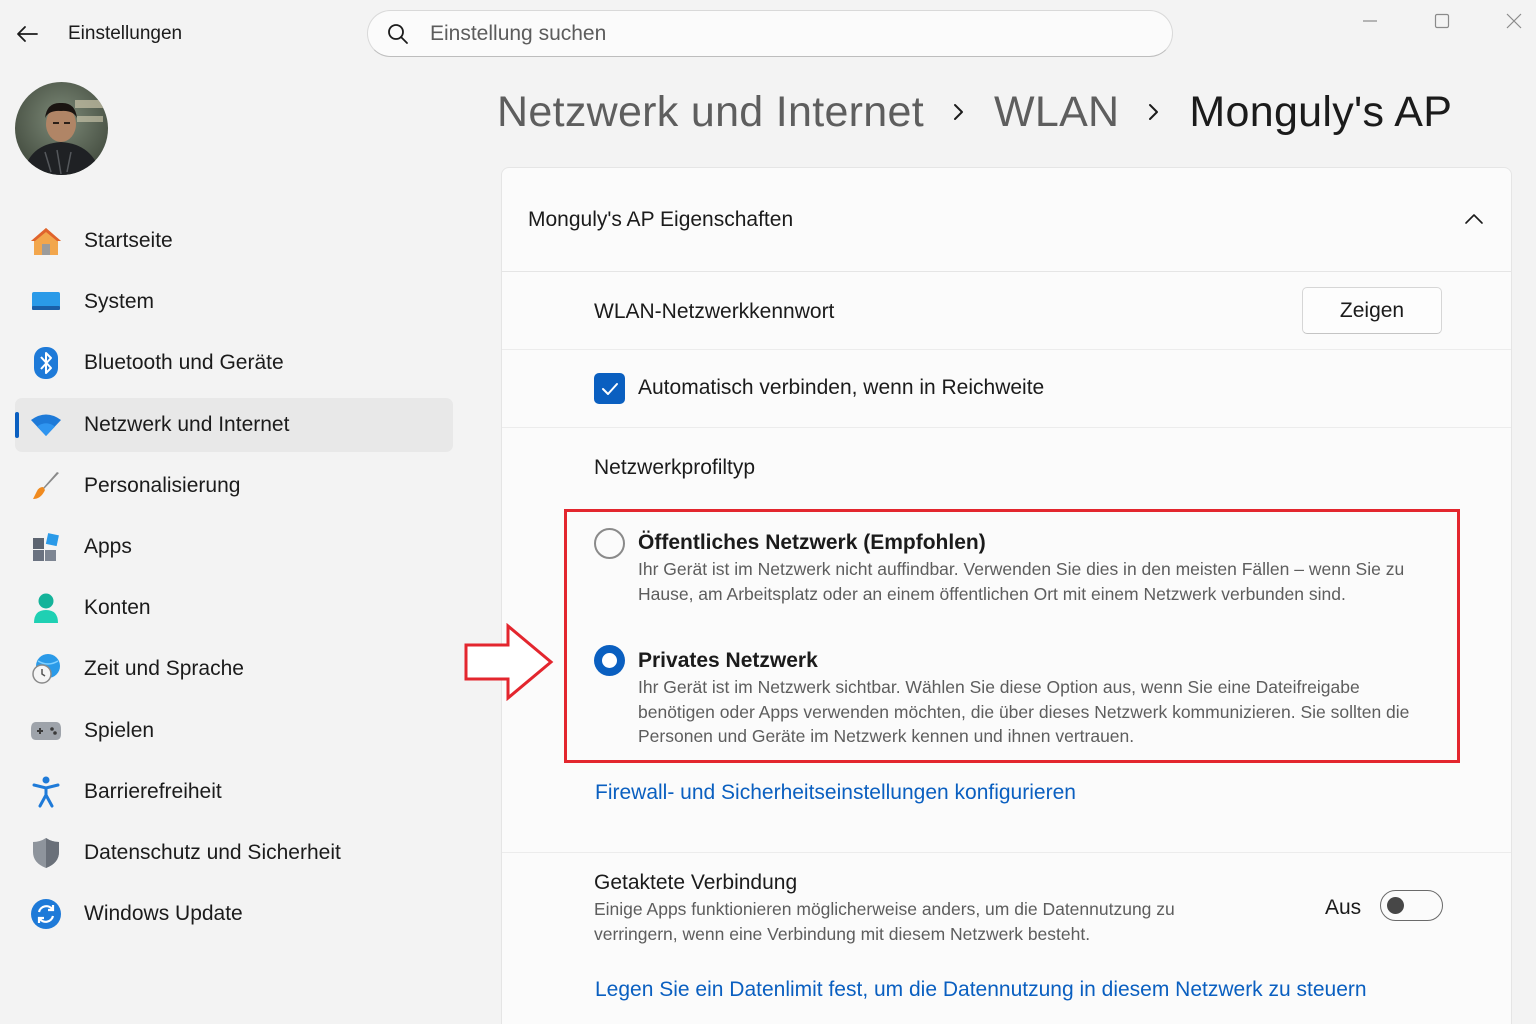 The width and height of the screenshot is (1536, 1024). I want to click on page-title: Monguly's AP, so click(1321, 111).